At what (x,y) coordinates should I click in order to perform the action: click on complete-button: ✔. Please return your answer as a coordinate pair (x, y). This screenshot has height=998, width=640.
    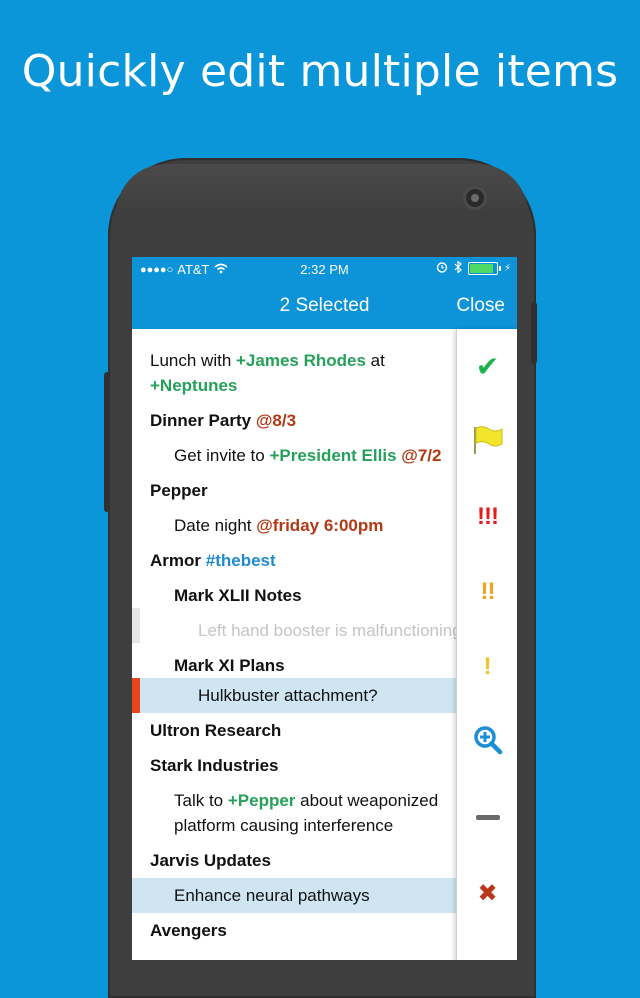
    Looking at the image, I should click on (487, 367).